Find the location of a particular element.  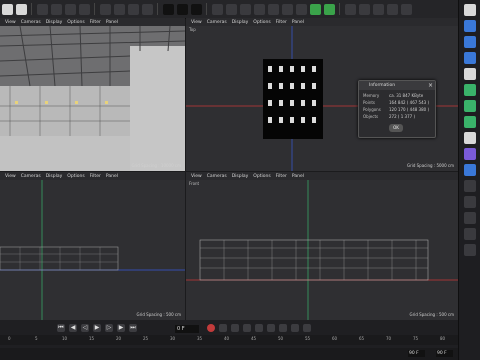

camera-icon is located at coordinates (315, 9).